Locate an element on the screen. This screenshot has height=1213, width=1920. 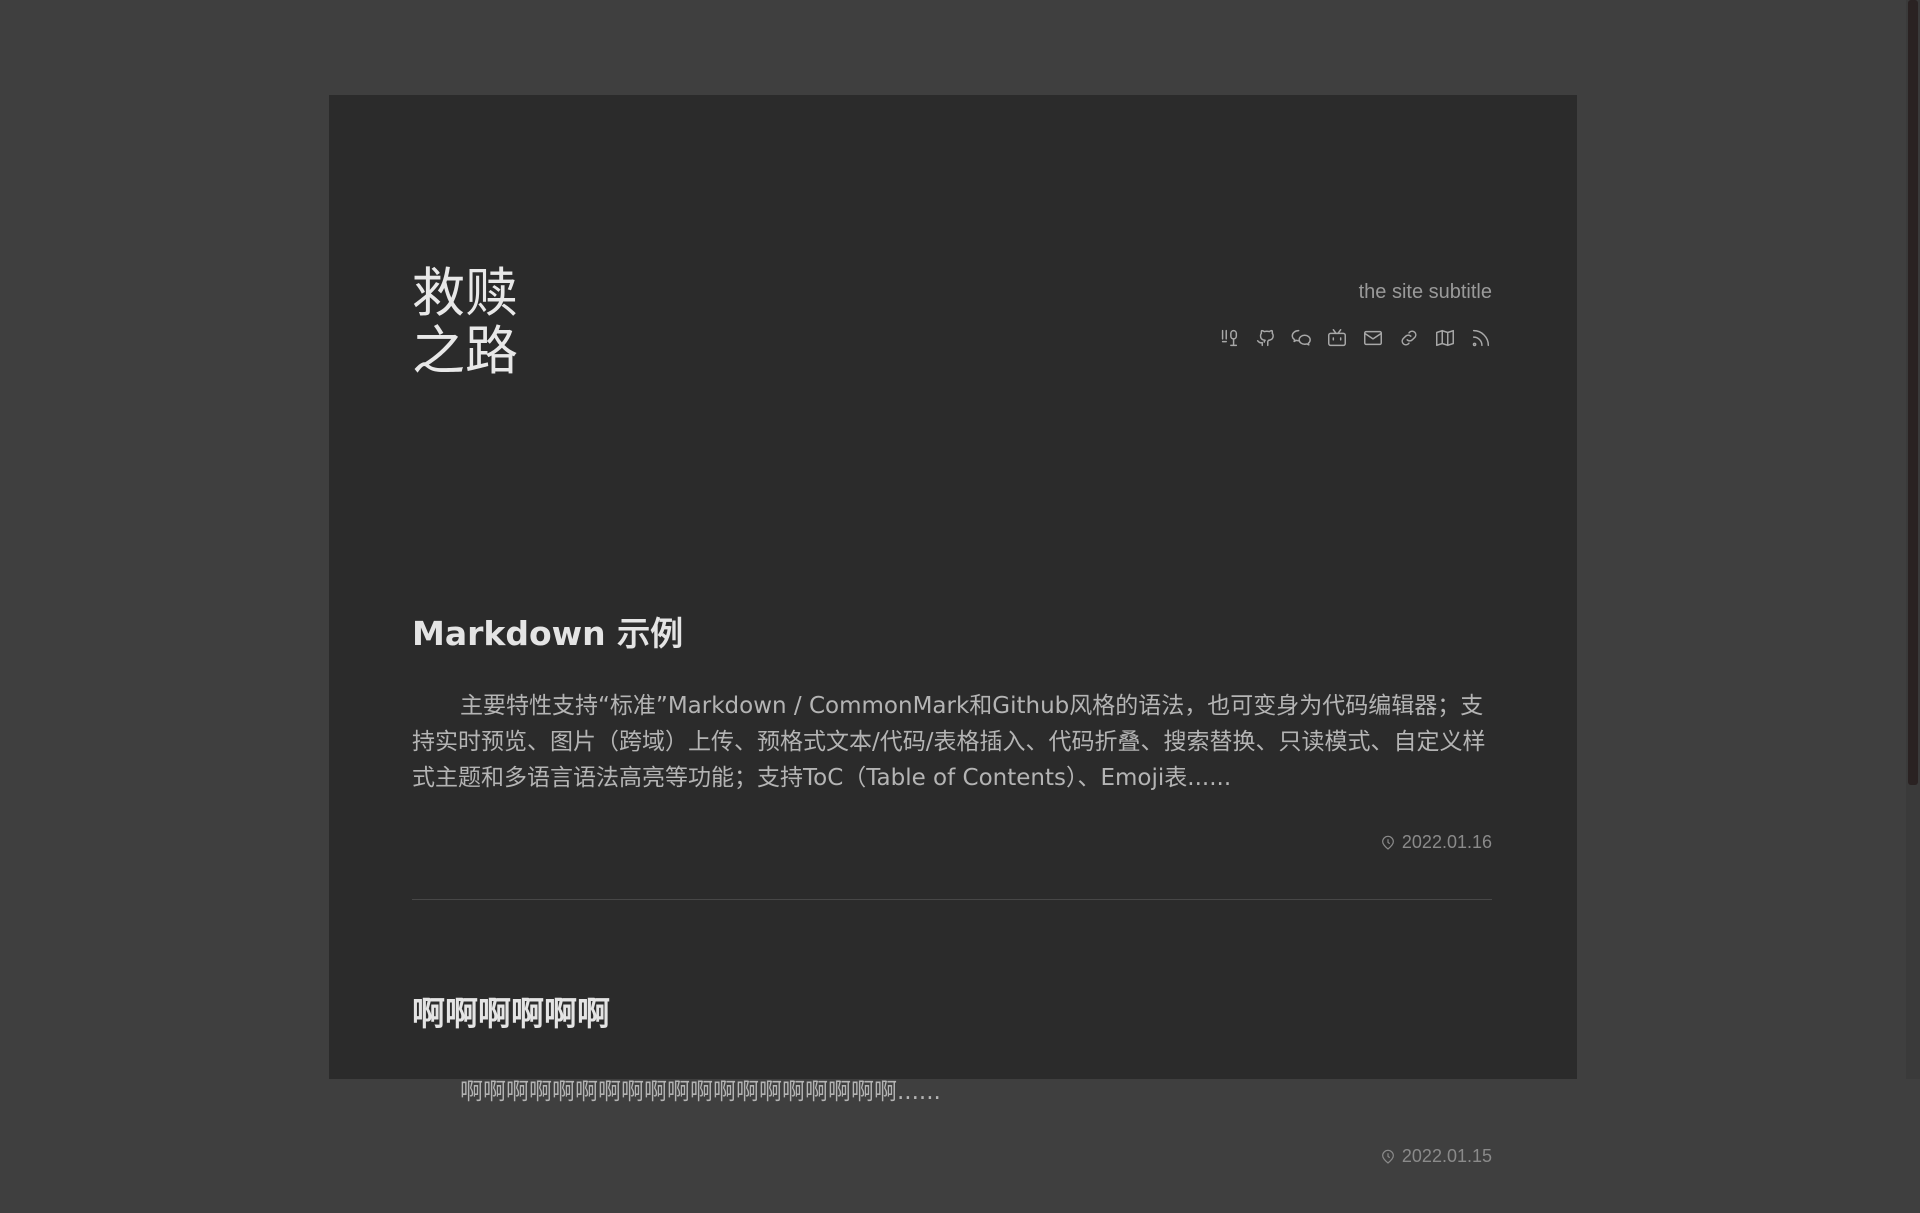
rss-icon is located at coordinates (1481, 338).